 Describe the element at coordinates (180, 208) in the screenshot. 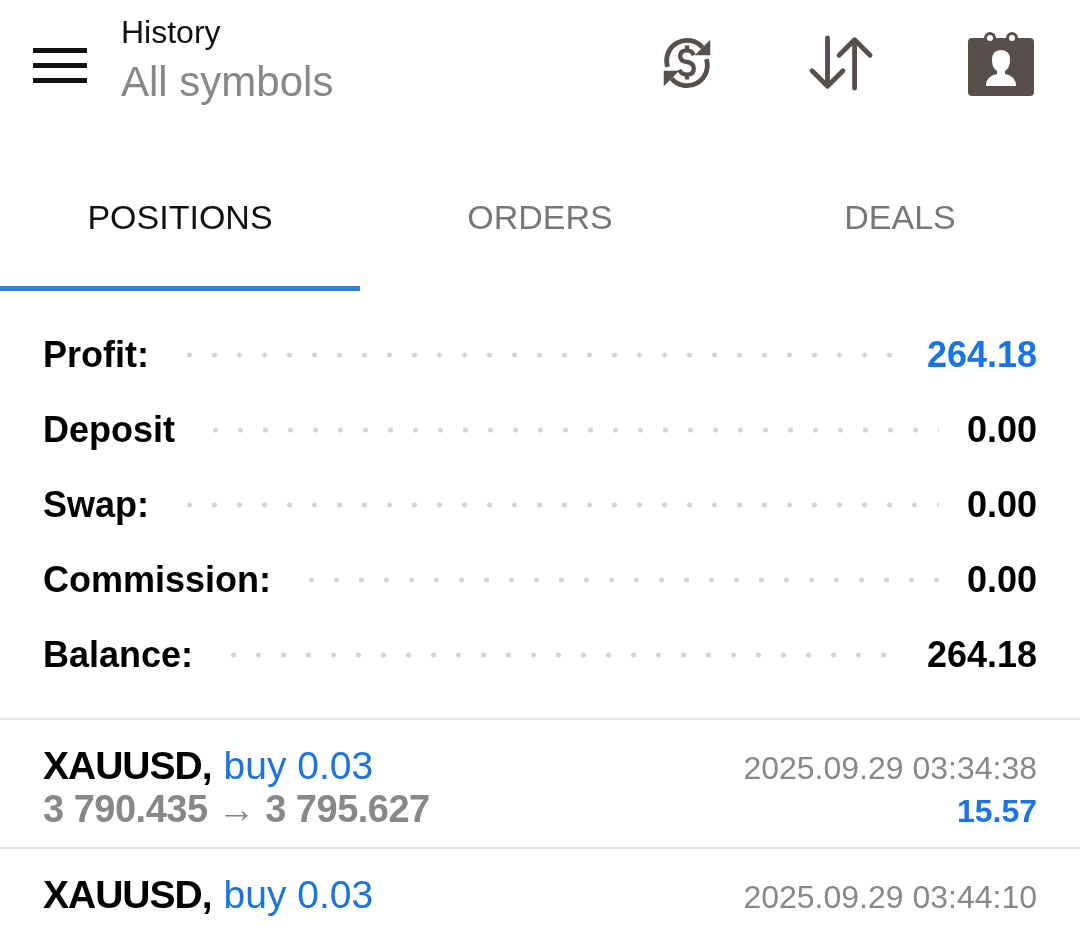

I see `tab: POSITIONS` at that location.